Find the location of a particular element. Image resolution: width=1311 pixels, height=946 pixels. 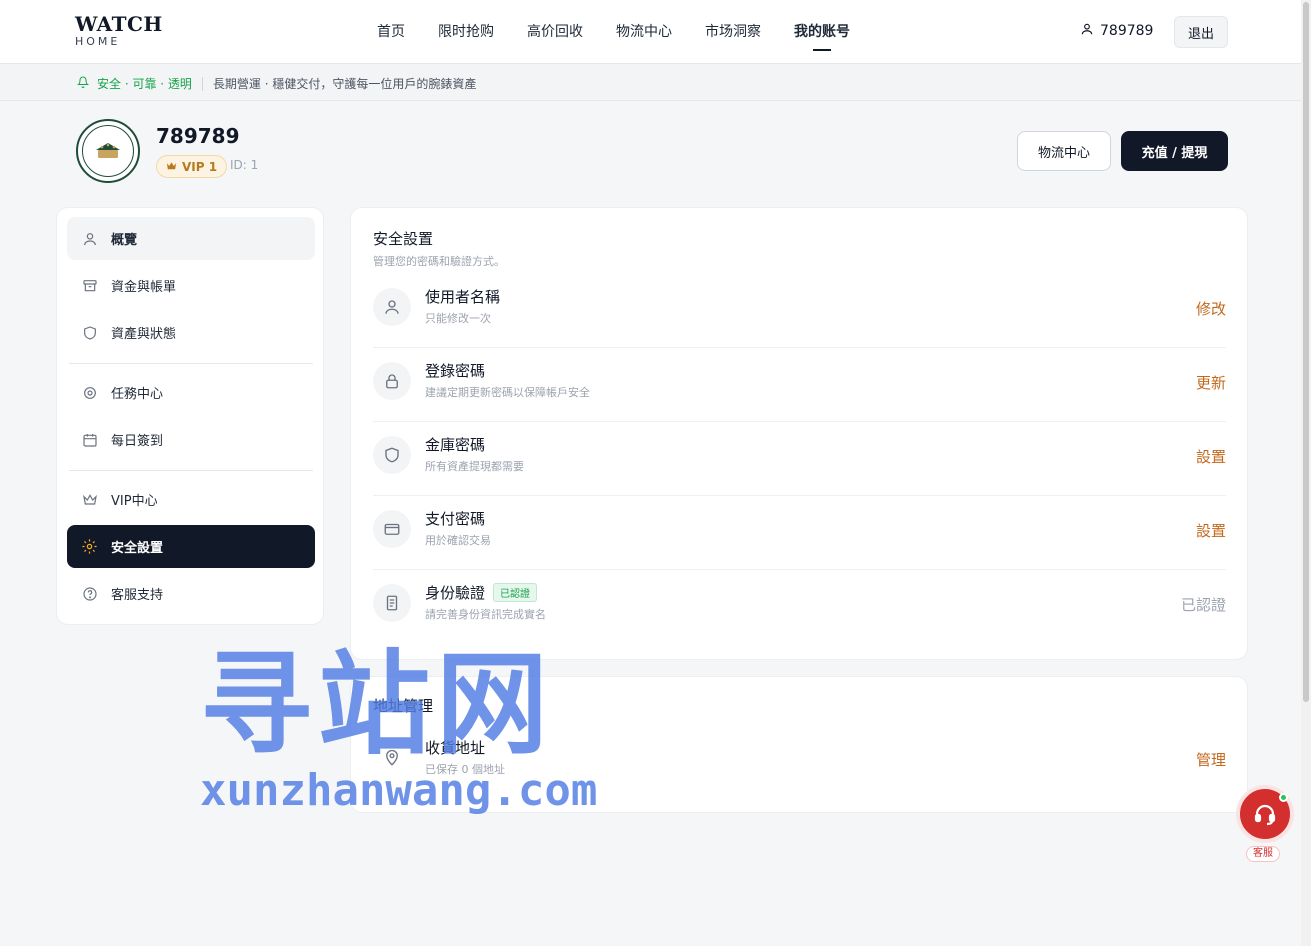

archive-icon is located at coordinates (89, 285).